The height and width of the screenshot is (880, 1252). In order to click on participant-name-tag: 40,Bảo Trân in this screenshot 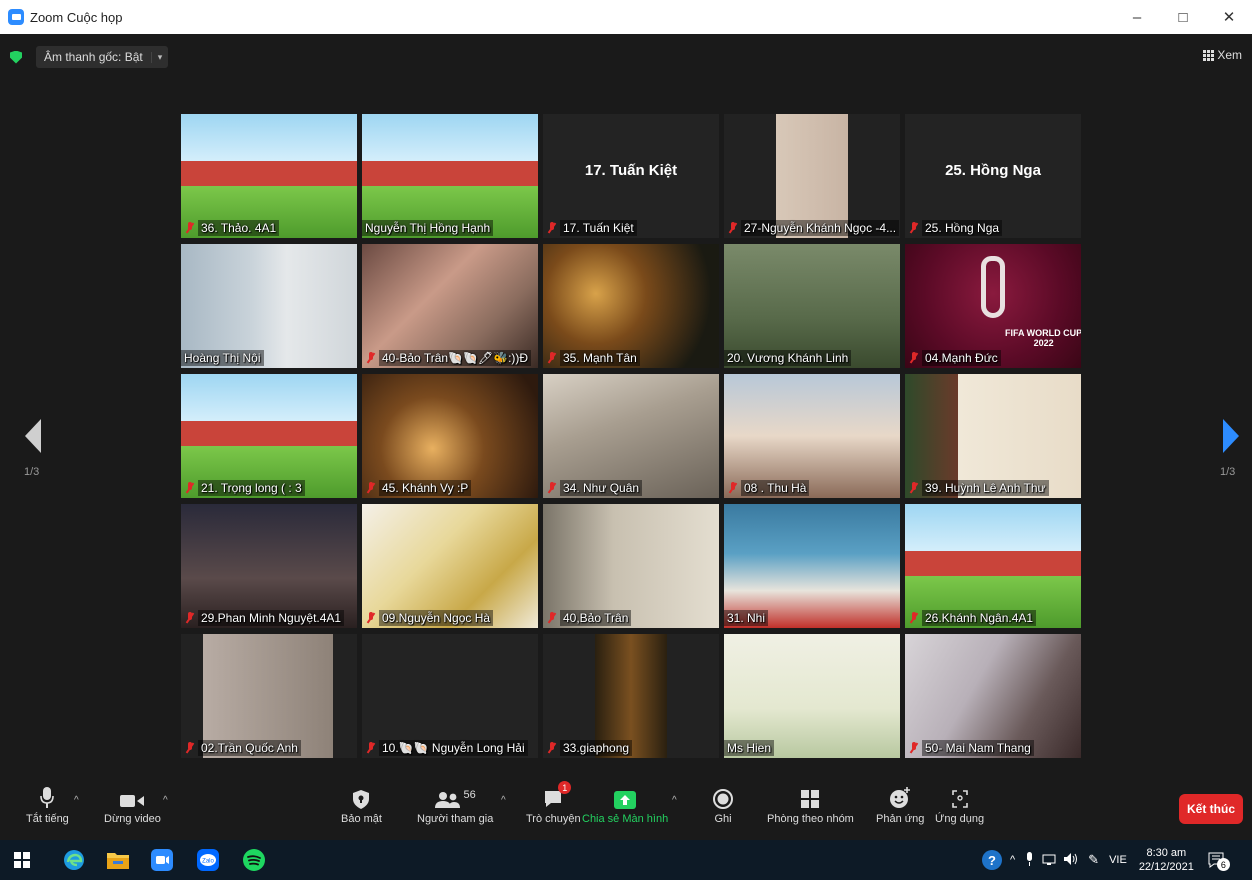, I will do `click(587, 618)`.